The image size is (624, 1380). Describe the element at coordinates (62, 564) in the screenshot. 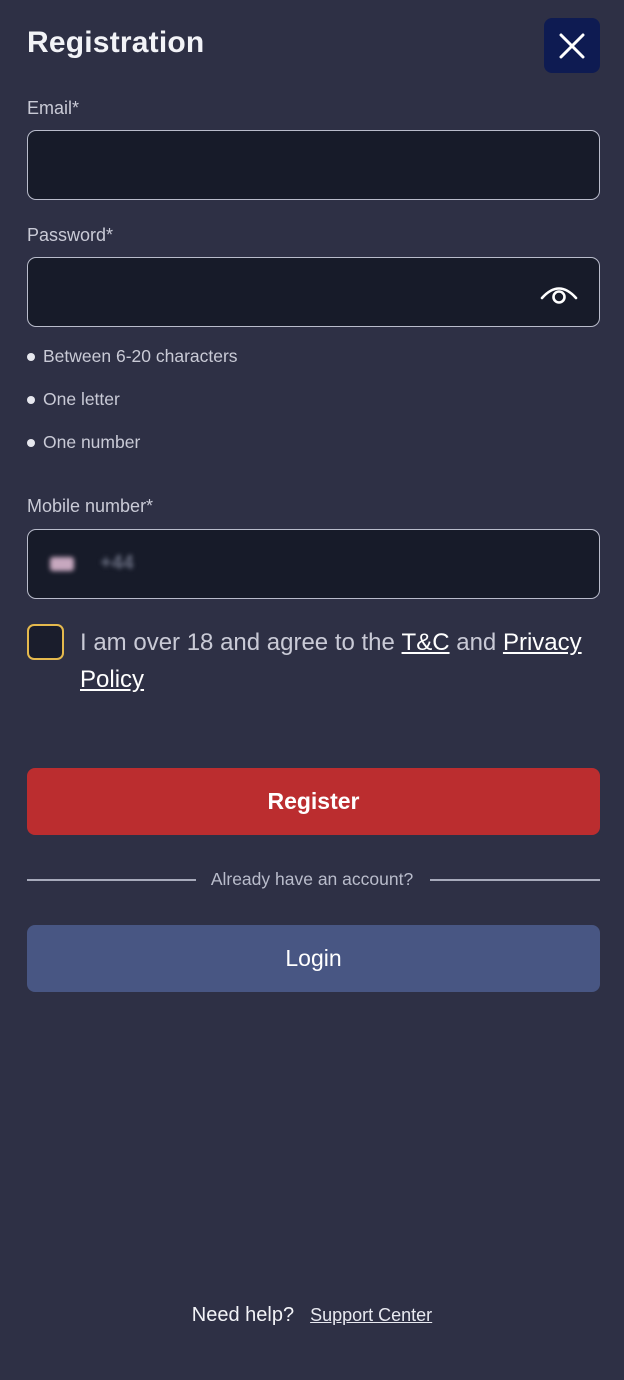

I see `country-flag-icon` at that location.